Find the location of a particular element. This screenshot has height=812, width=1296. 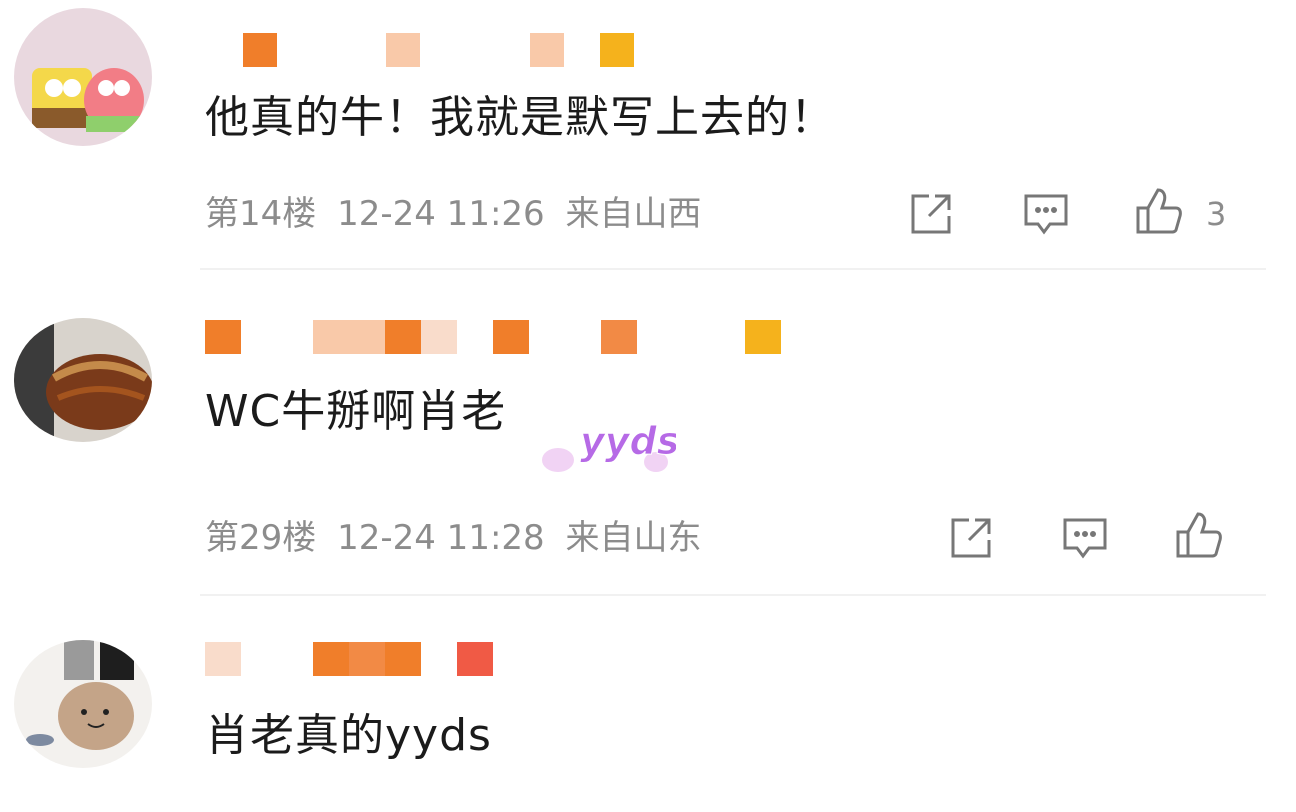

username-blurred is located at coordinates (355, 659).